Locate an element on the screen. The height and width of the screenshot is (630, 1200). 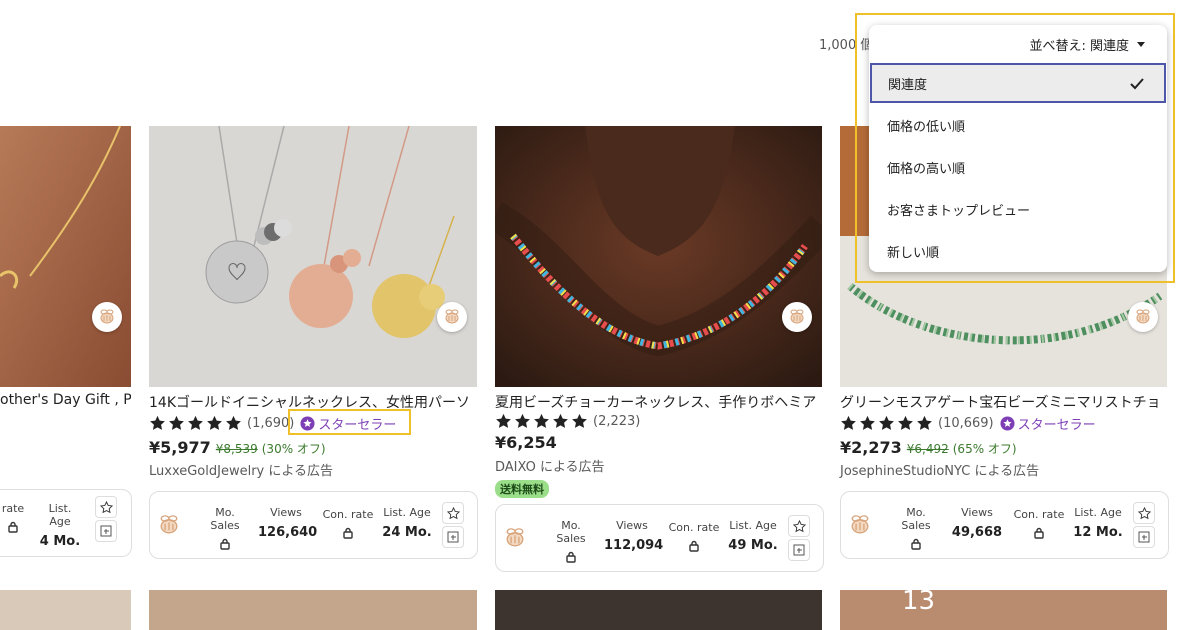
sort-option-label: 新しい順 is located at coordinates (913, 253).